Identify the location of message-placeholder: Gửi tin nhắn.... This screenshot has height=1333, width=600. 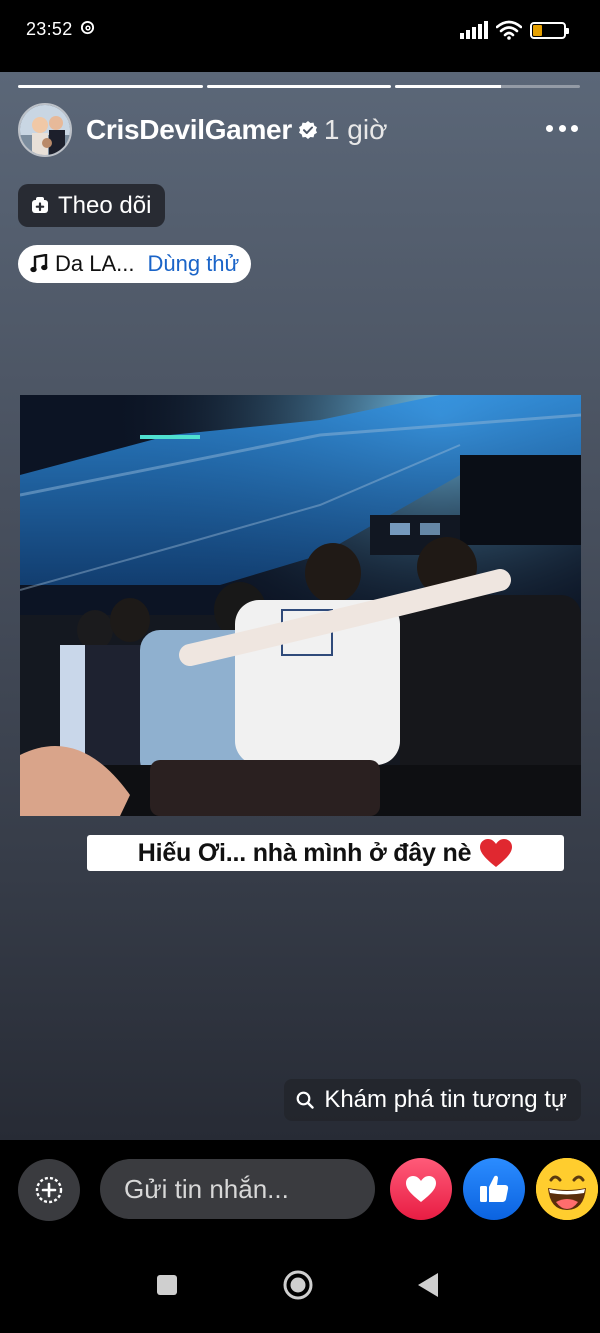
(206, 1188).